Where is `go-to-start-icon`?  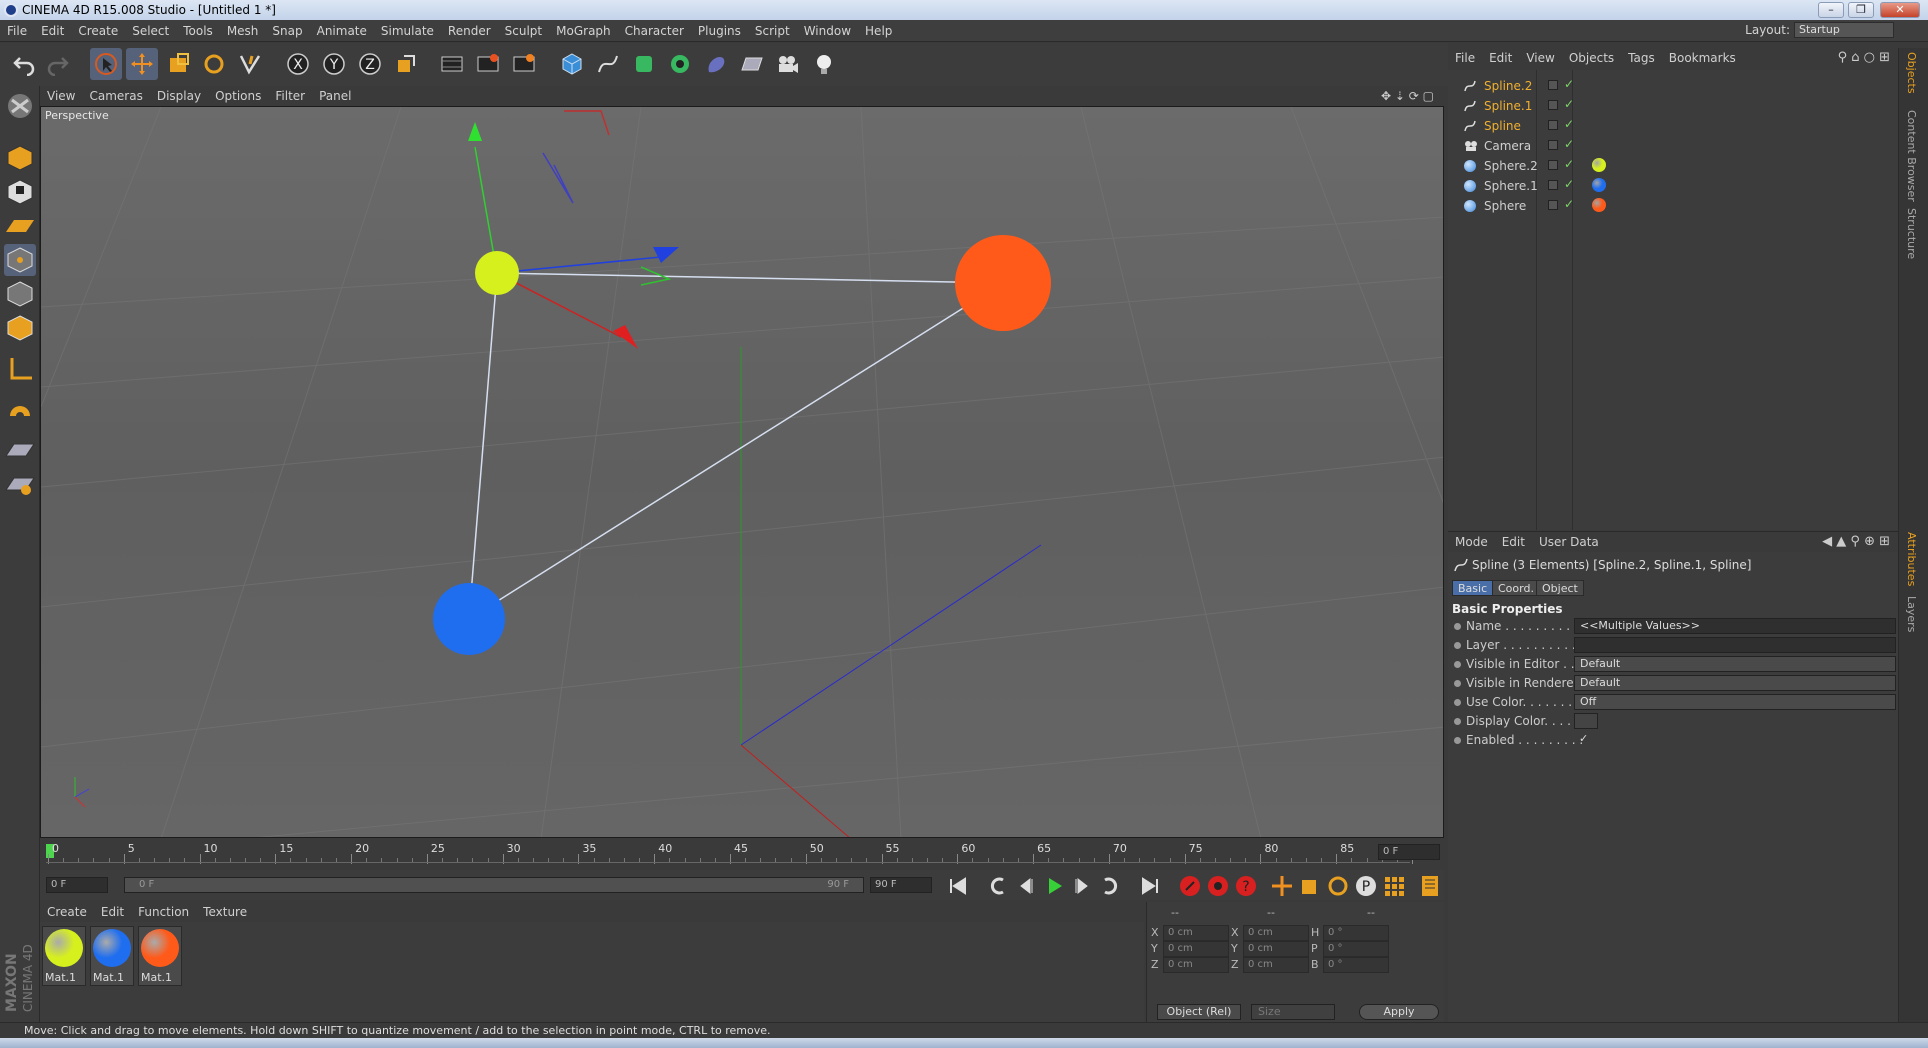
go-to-start-icon is located at coordinates (958, 886).